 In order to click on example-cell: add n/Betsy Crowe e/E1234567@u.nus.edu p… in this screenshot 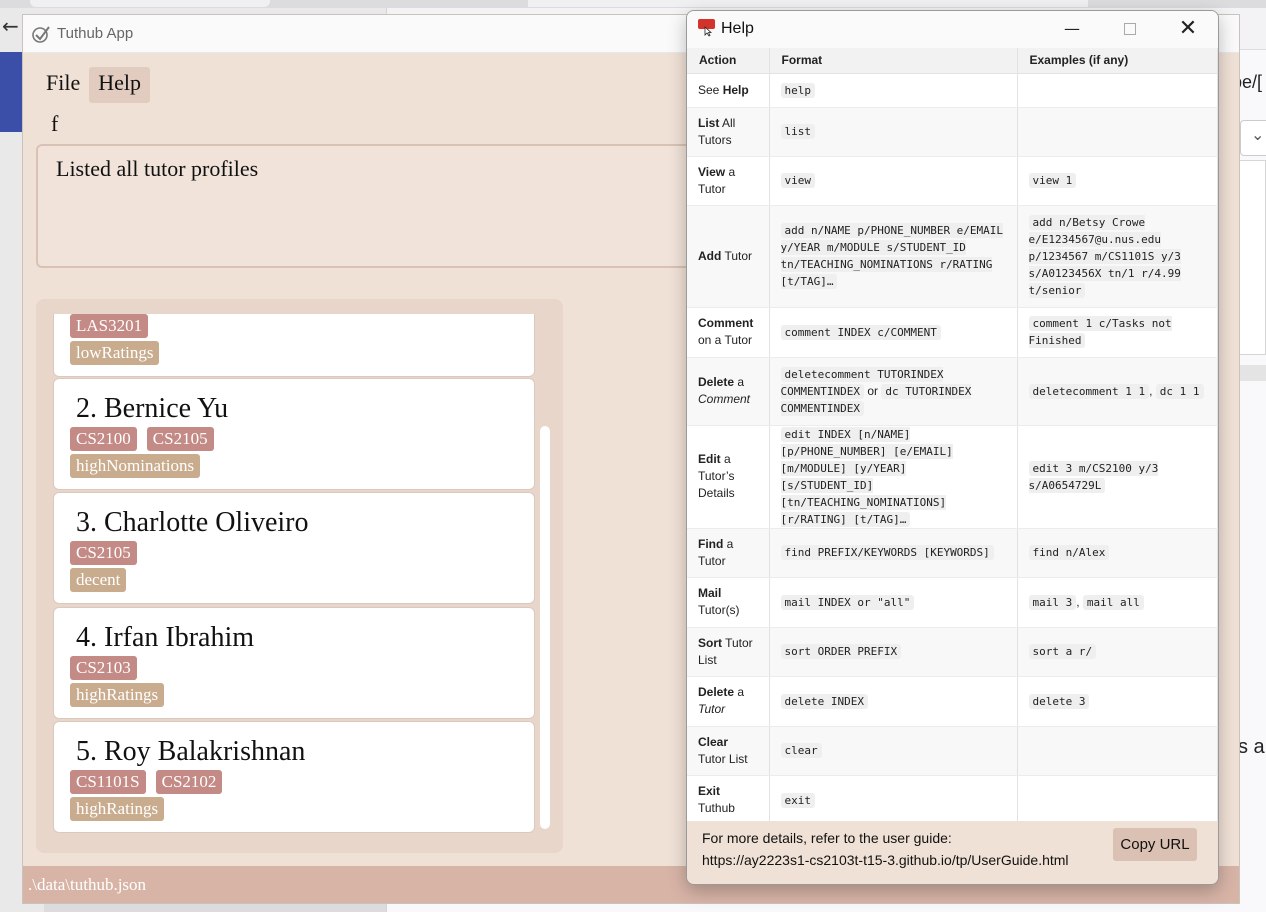, I will do `click(1117, 256)`.